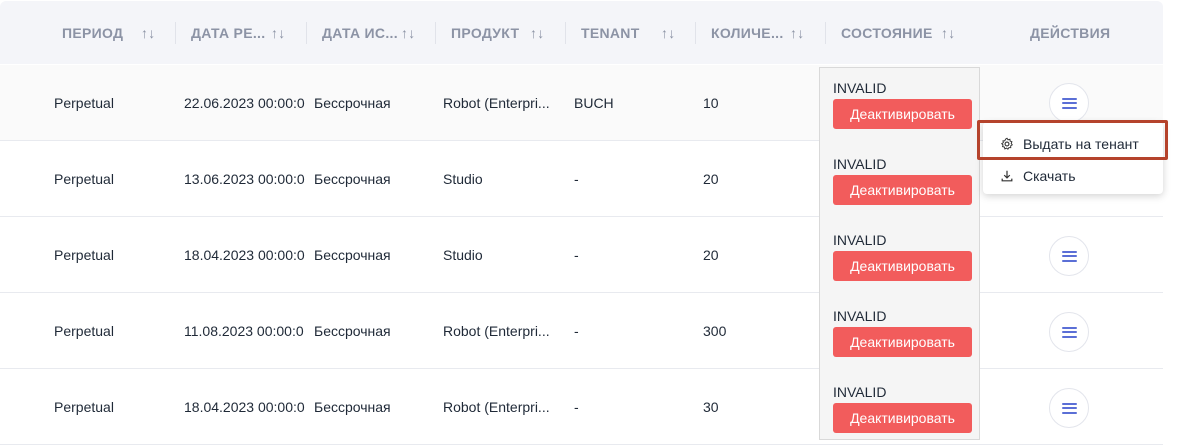  What do you see at coordinates (1007, 176) in the screenshot?
I see `download-icon` at bounding box center [1007, 176].